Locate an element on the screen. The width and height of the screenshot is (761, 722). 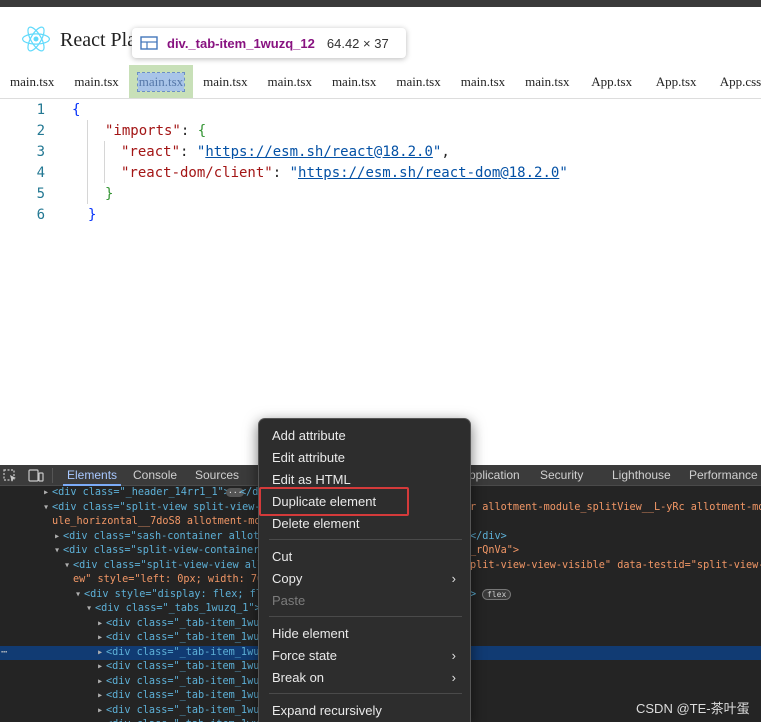
tree-node: <div style="display: flex; fl is located at coordinates (173, 594).